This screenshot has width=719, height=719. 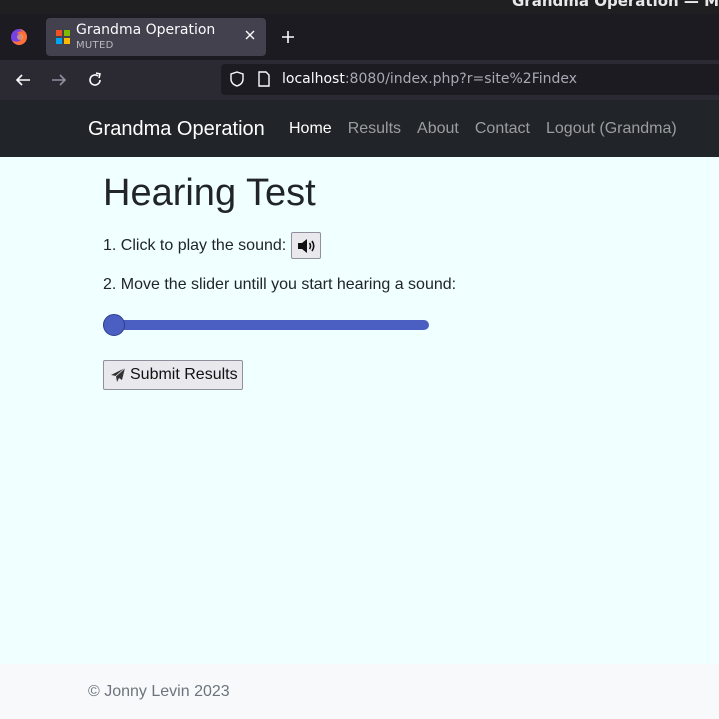 I want to click on back-arrow-icon, so click(x=23, y=80).